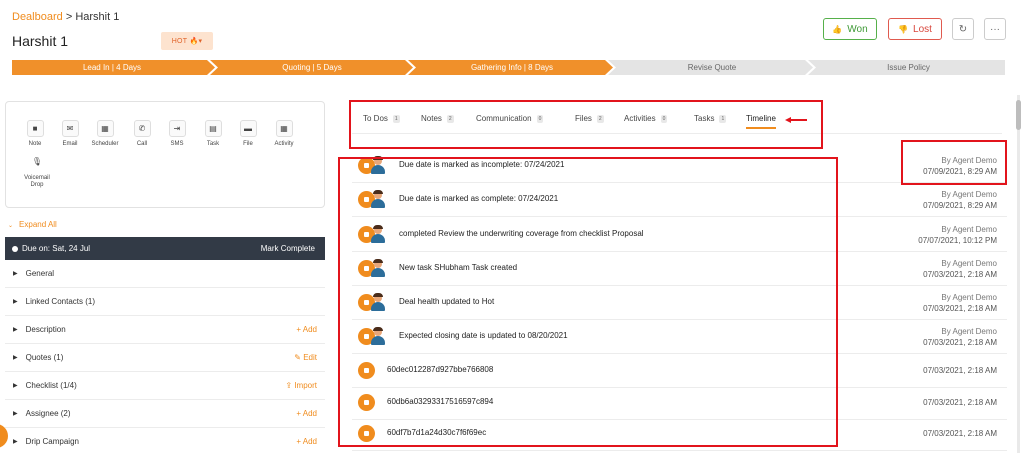 The image size is (1024, 453). I want to click on action-call: ✆ Call, so click(142, 134).